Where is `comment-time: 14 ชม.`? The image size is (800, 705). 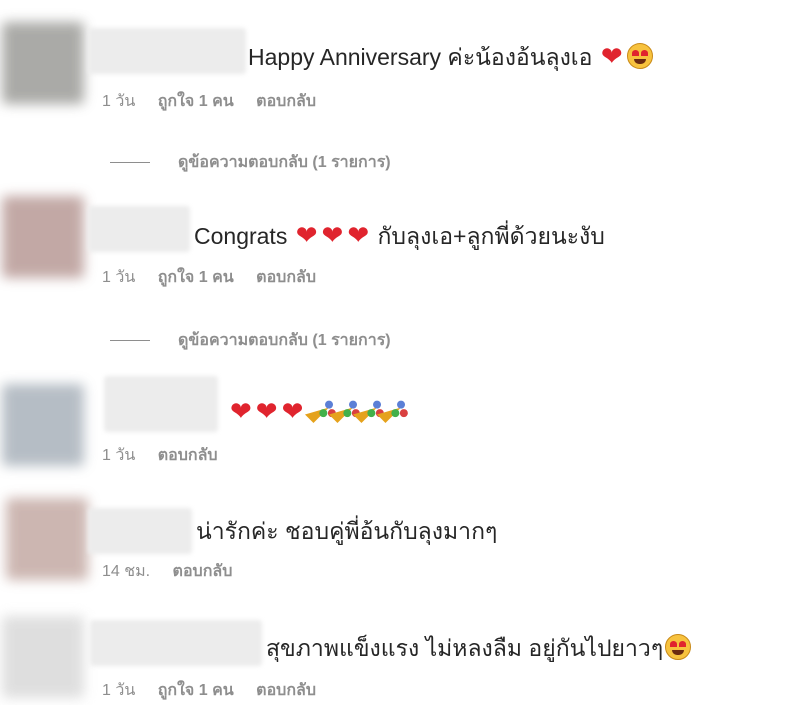
comment-time: 14 ชม. is located at coordinates (126, 571).